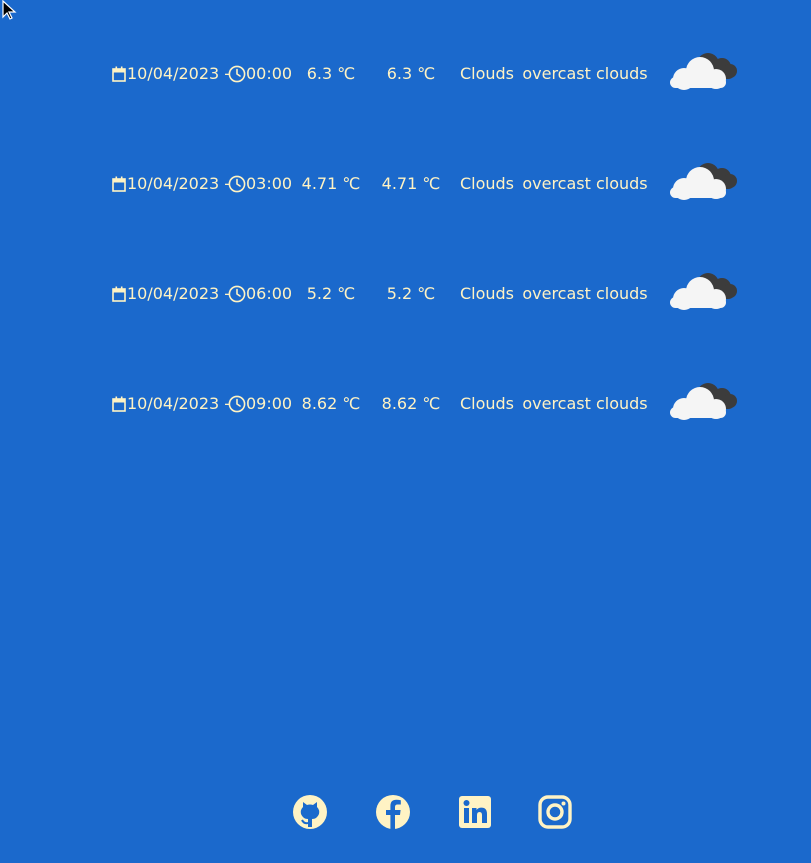 The image size is (811, 863). What do you see at coordinates (331, 293) in the screenshot?
I see `forecast-temp: 5.2 ℃` at bounding box center [331, 293].